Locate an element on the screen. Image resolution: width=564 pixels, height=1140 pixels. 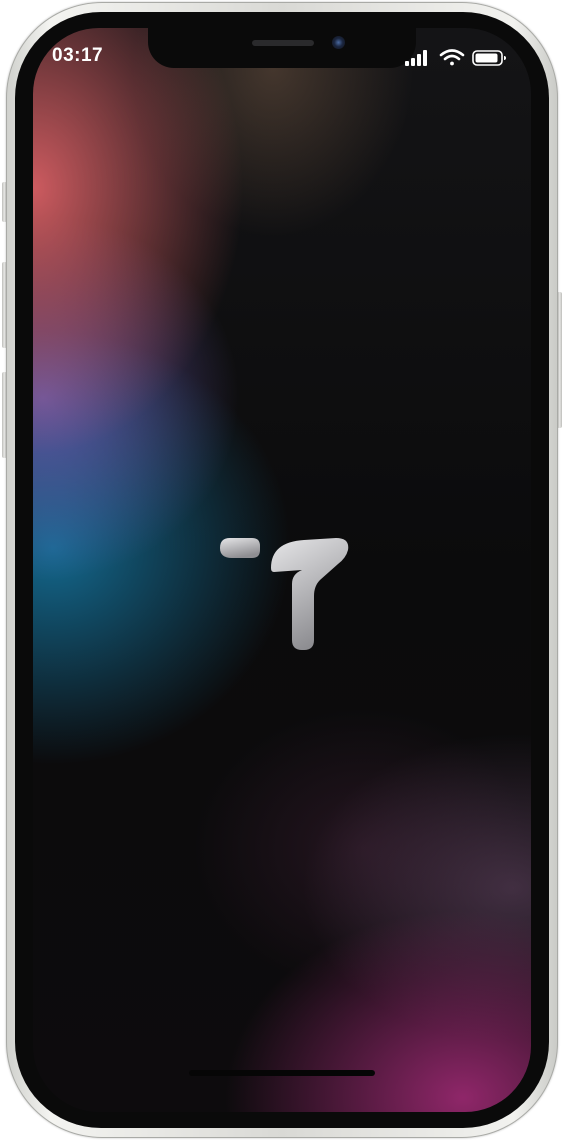
app-logo-icon is located at coordinates (284, 594).